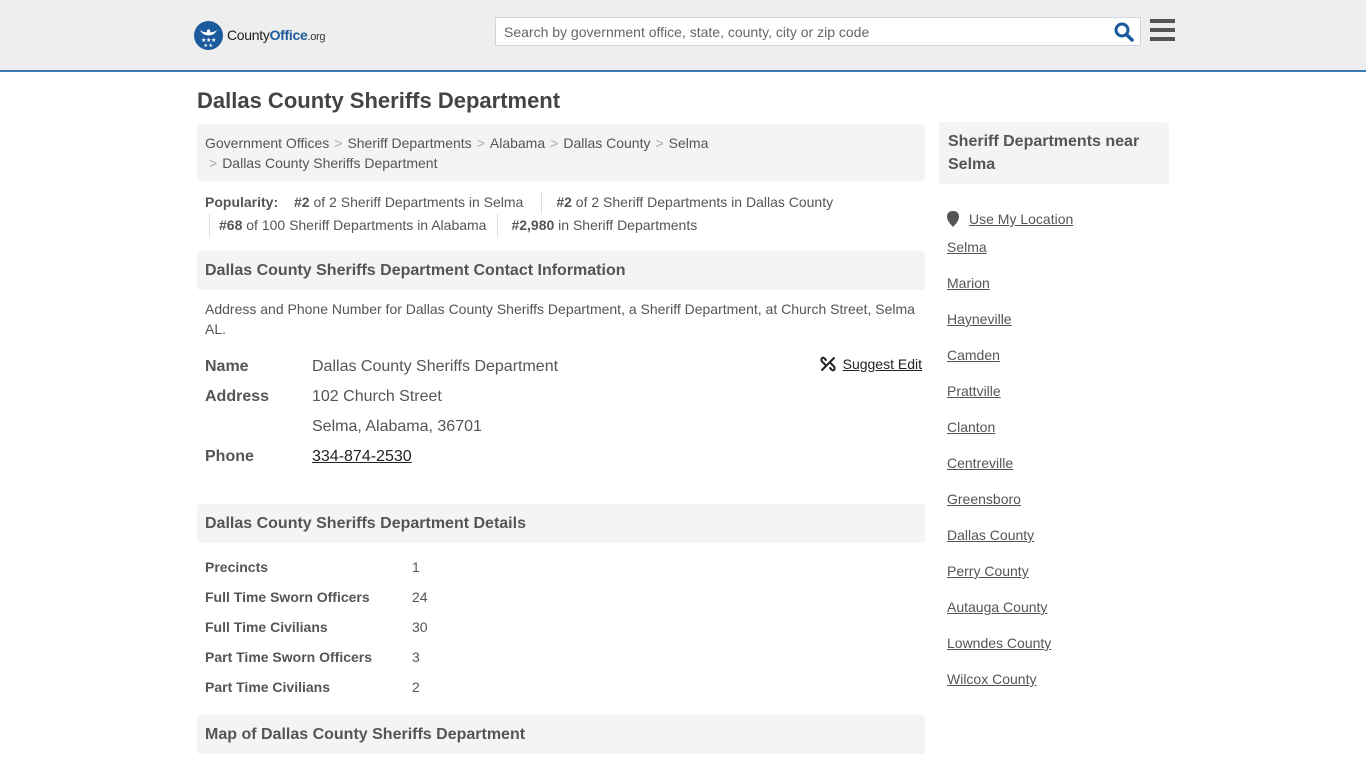 The height and width of the screenshot is (768, 1366). What do you see at coordinates (1058, 471) in the screenshot?
I see `nearby-item: Centreville` at bounding box center [1058, 471].